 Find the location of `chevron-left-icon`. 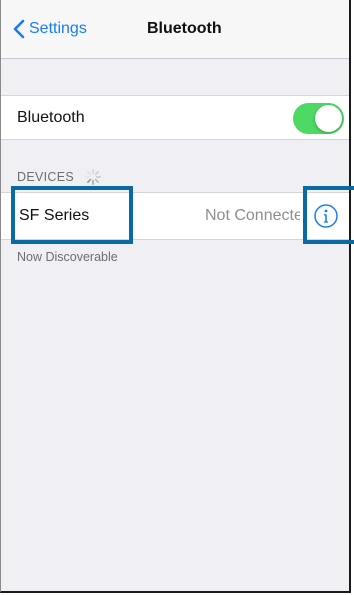

chevron-left-icon is located at coordinates (19, 29).